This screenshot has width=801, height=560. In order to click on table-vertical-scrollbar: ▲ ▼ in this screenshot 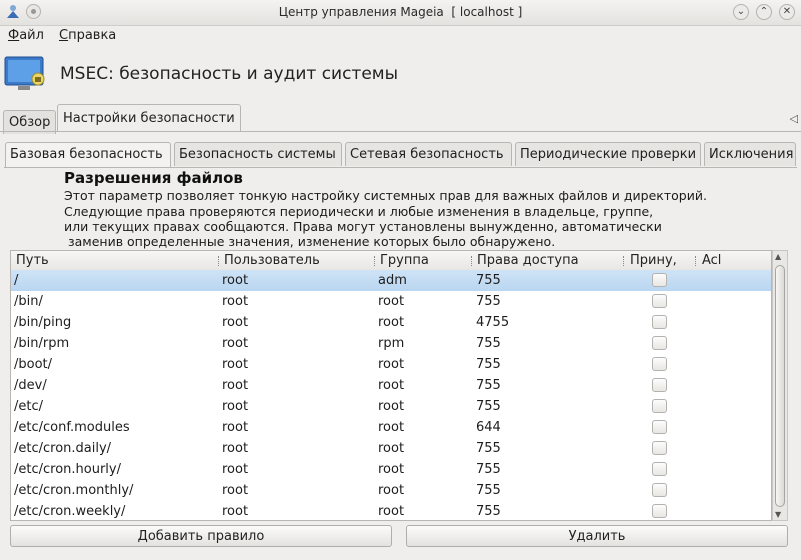, I will do `click(780, 385)`.